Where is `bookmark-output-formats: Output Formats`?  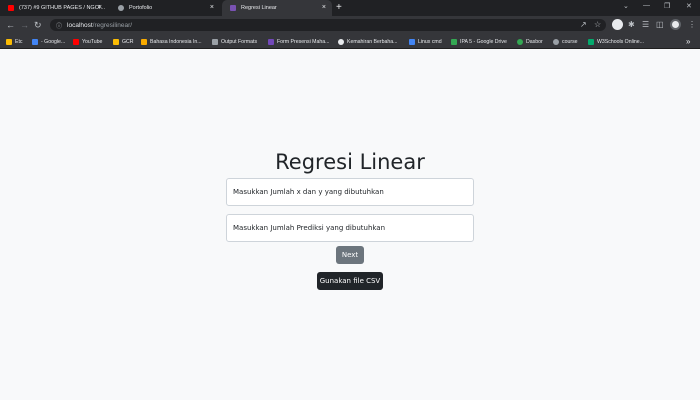 bookmark-output-formats: Output Formats is located at coordinates (234, 41).